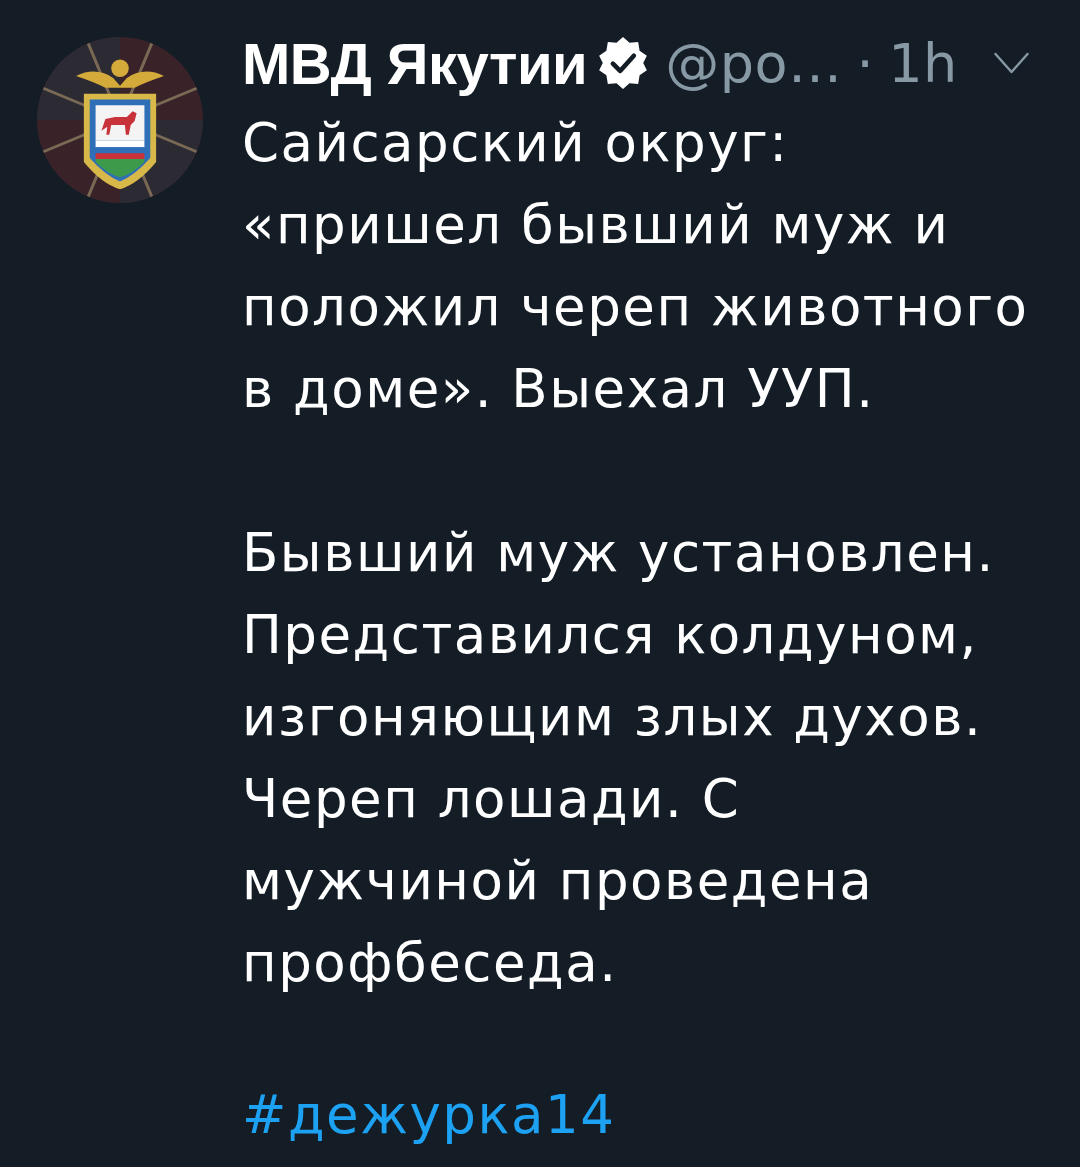  What do you see at coordinates (1011, 63) in the screenshot?
I see `chevron-down-icon` at bounding box center [1011, 63].